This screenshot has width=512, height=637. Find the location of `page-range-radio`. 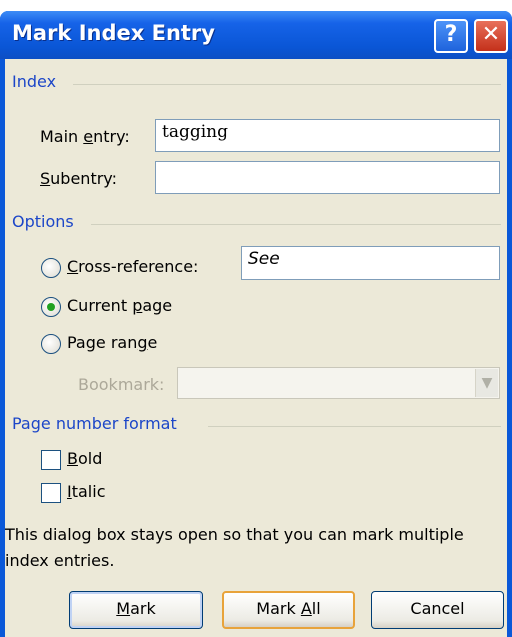

page-range-radio is located at coordinates (51, 344).